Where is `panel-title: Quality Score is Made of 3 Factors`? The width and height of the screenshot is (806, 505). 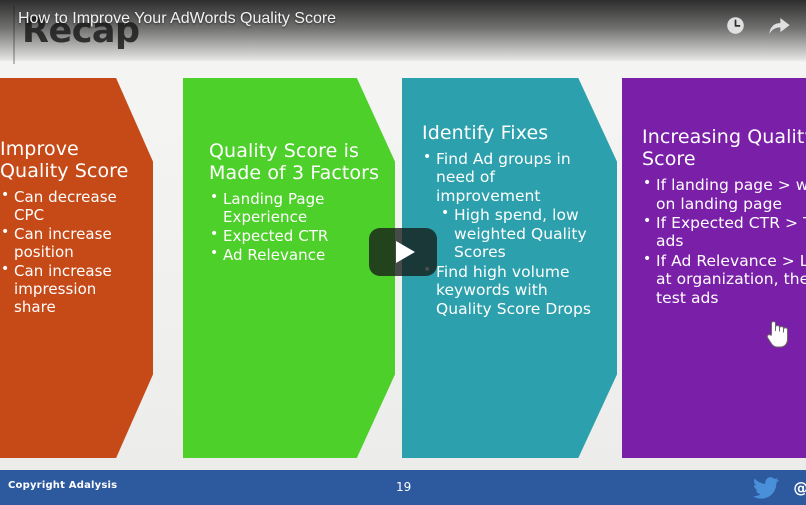 panel-title: Quality Score is Made of 3 Factors is located at coordinates (294, 162).